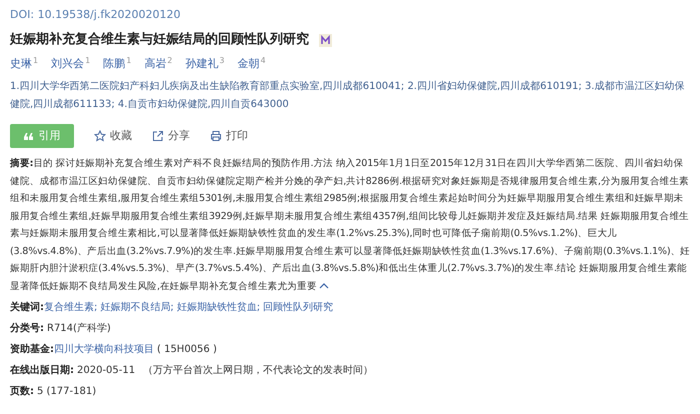 Image resolution: width=700 pixels, height=414 pixels. Describe the element at coordinates (66, 392) in the screenshot. I see `field-value: 5 (177-181)` at that location.